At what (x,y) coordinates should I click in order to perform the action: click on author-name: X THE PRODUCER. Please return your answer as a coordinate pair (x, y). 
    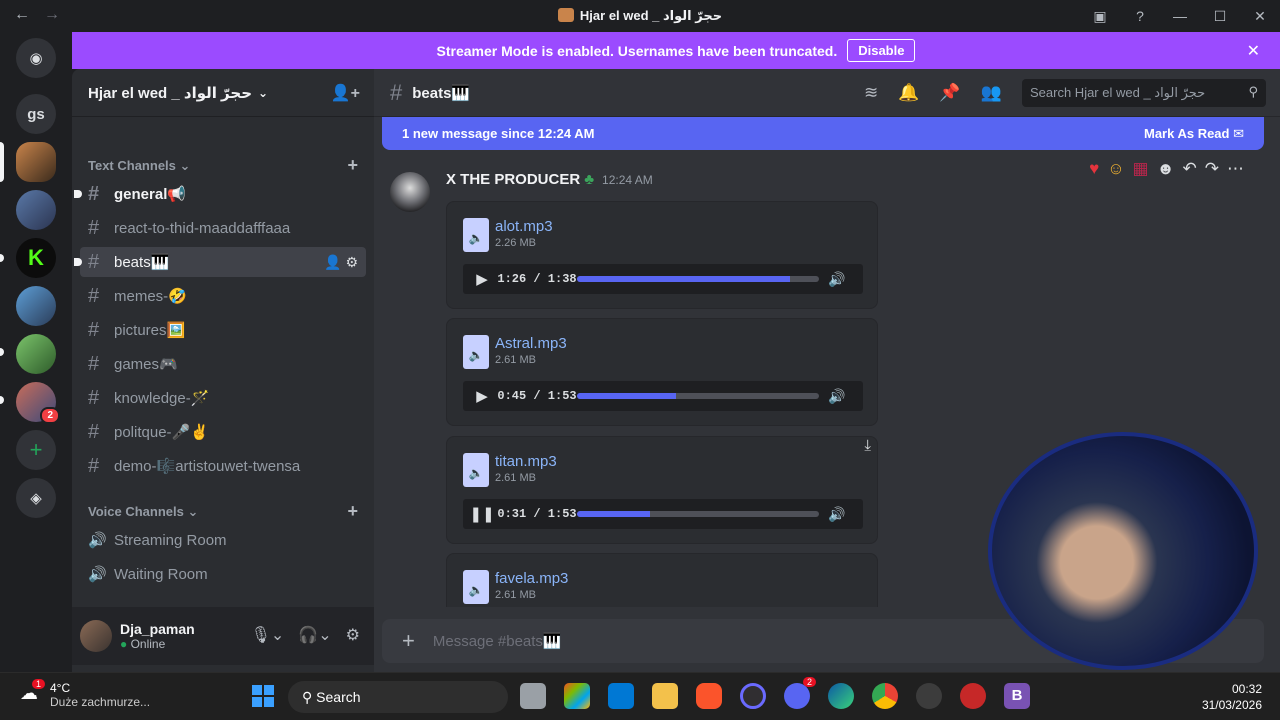
    Looking at the image, I should click on (513, 179).